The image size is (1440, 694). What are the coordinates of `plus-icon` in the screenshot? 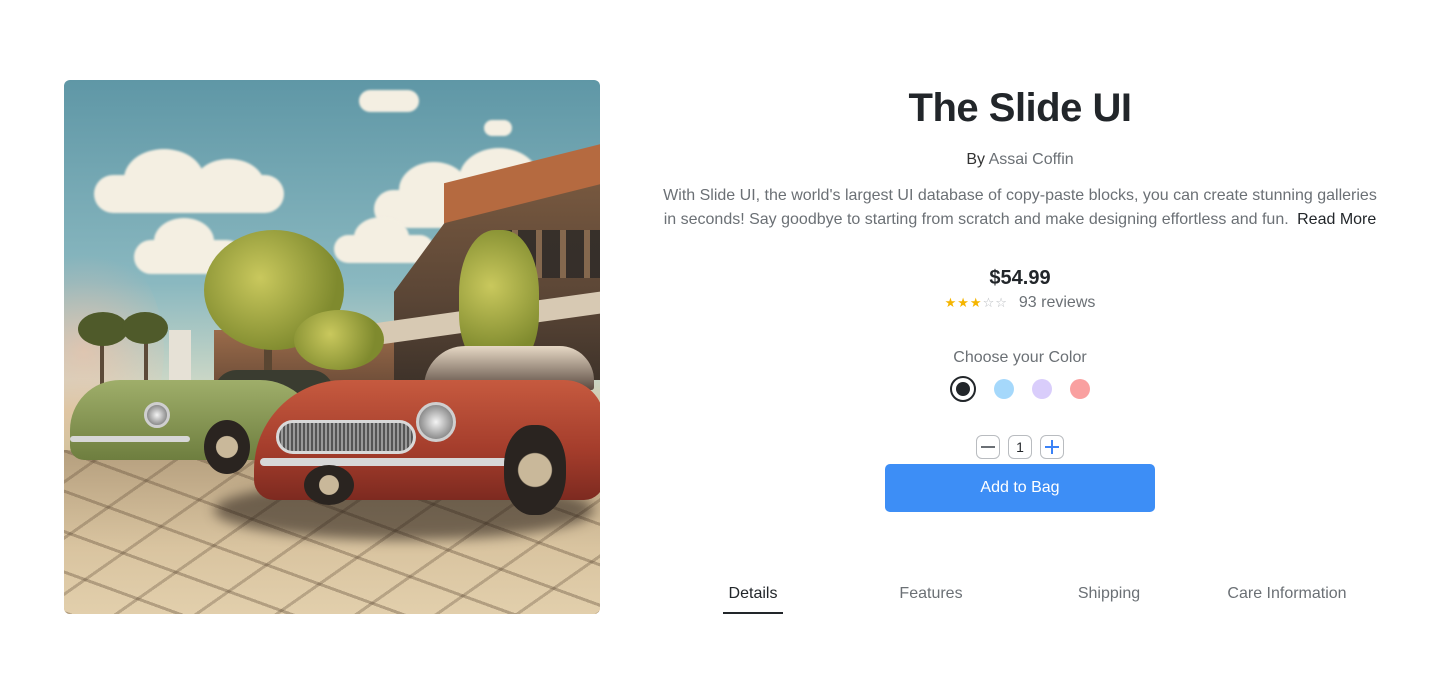 It's located at (1052, 447).